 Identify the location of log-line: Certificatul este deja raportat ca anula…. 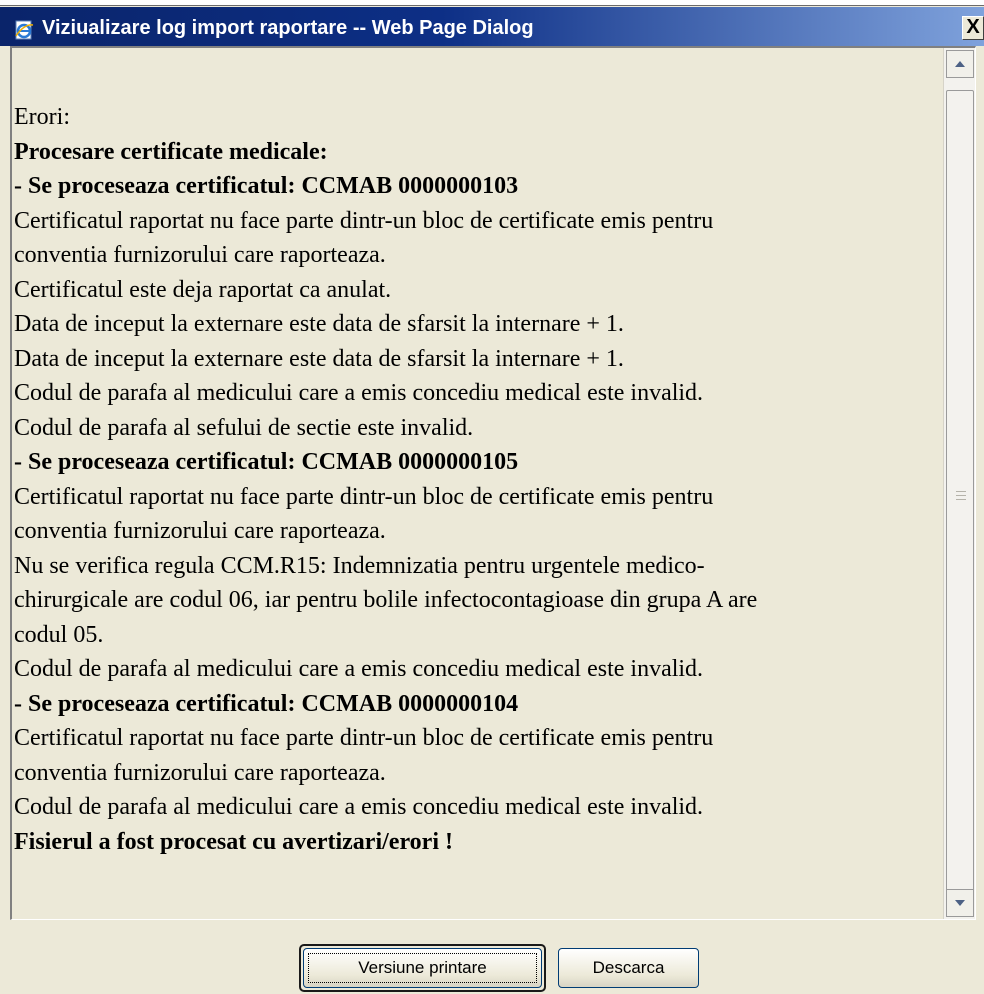
(203, 289).